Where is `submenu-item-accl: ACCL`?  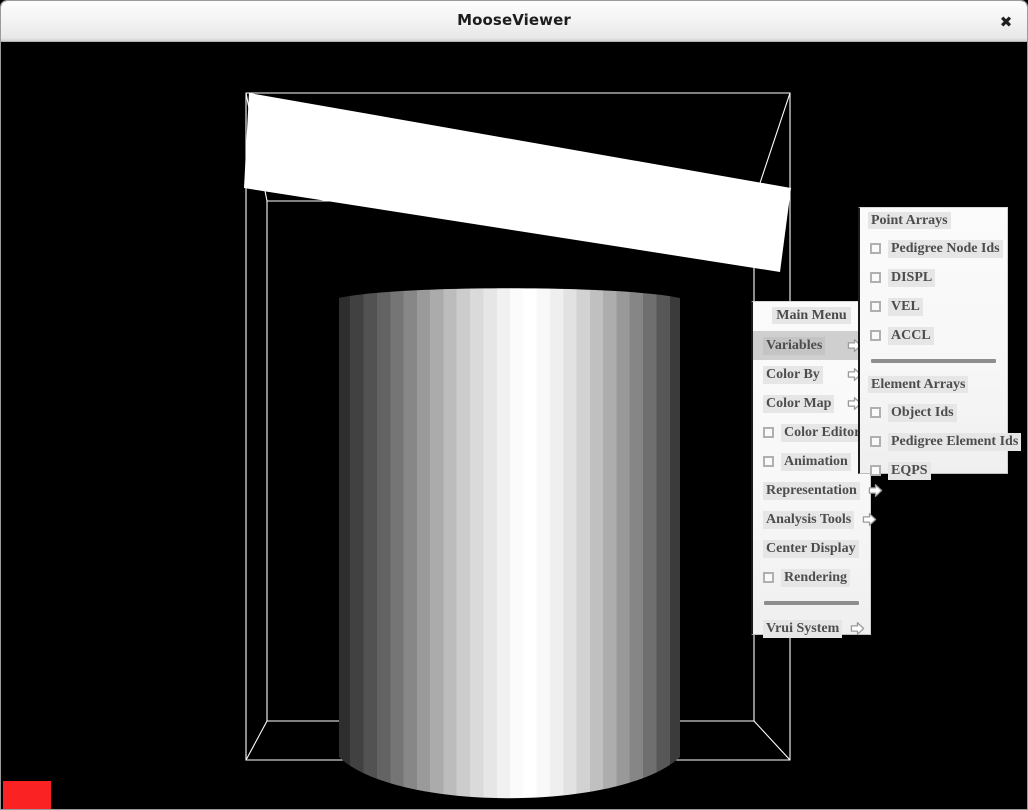 submenu-item-accl: ACCL is located at coordinates (933, 335).